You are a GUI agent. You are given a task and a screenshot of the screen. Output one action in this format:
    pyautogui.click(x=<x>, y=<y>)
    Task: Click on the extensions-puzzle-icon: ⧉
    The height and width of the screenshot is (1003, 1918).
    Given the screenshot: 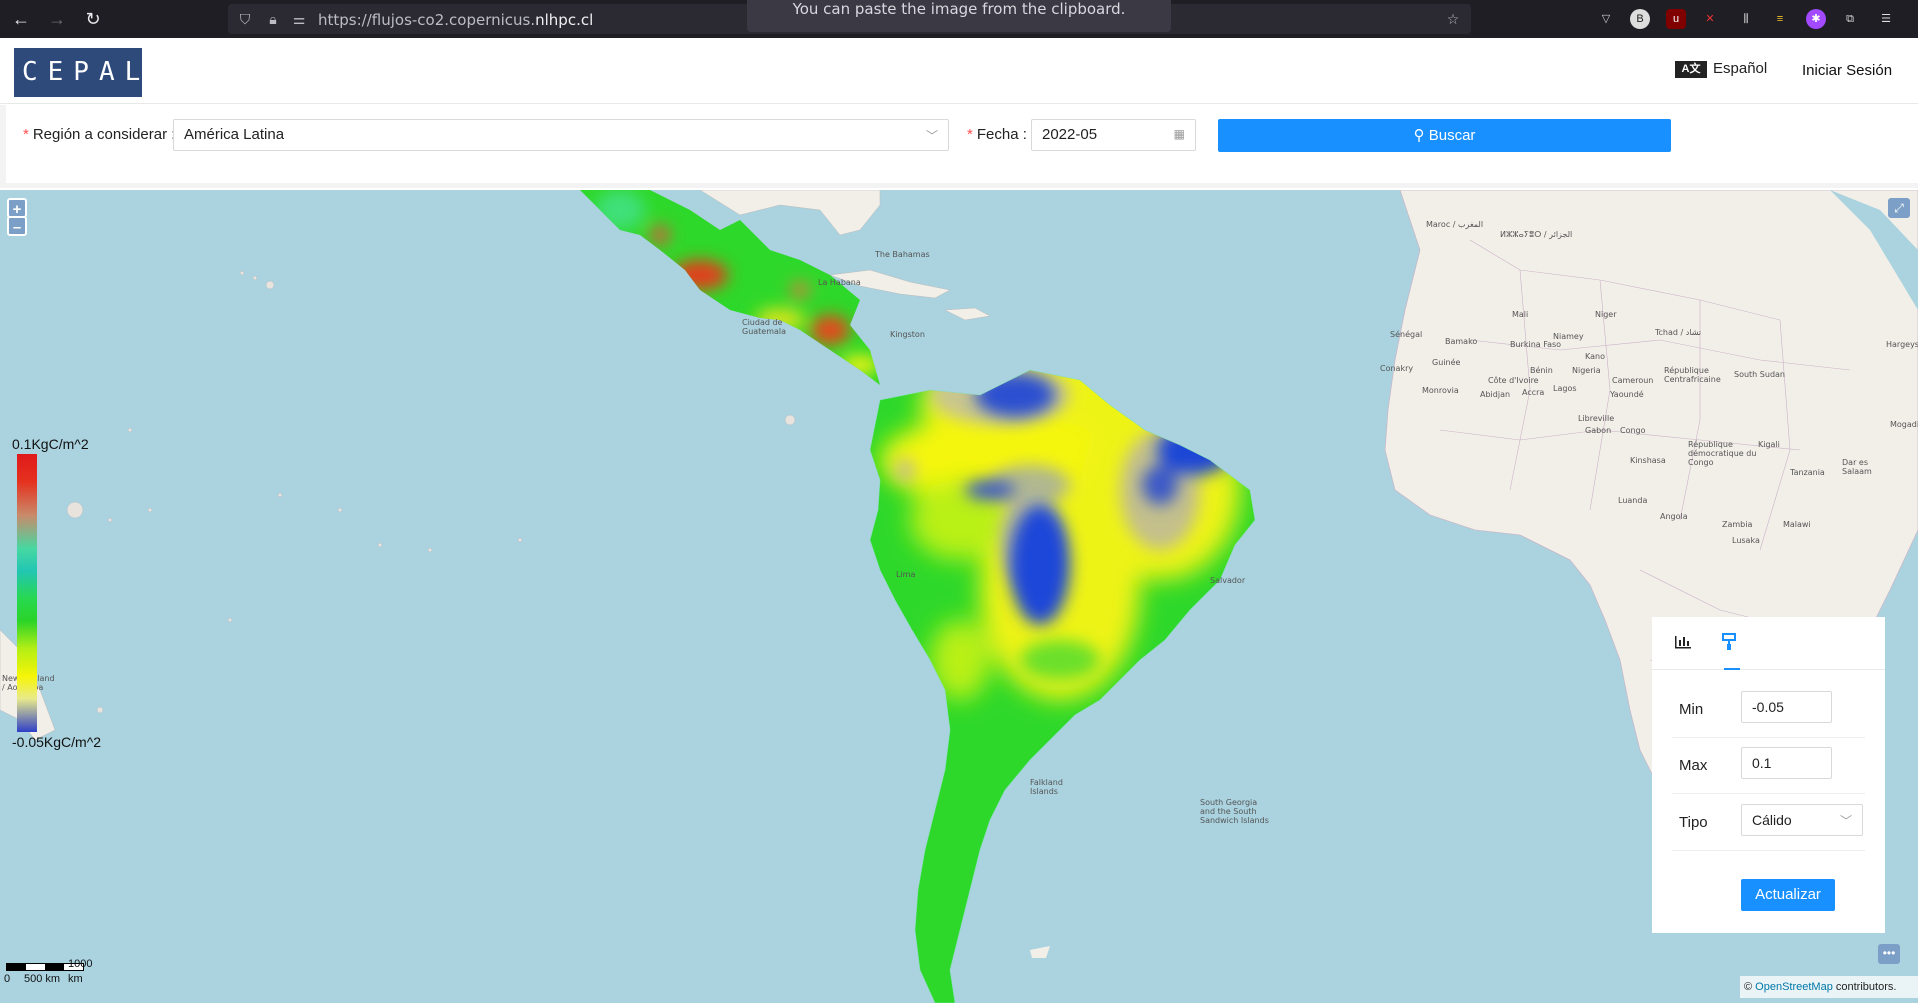 What is the action you would take?
    pyautogui.click(x=1850, y=19)
    